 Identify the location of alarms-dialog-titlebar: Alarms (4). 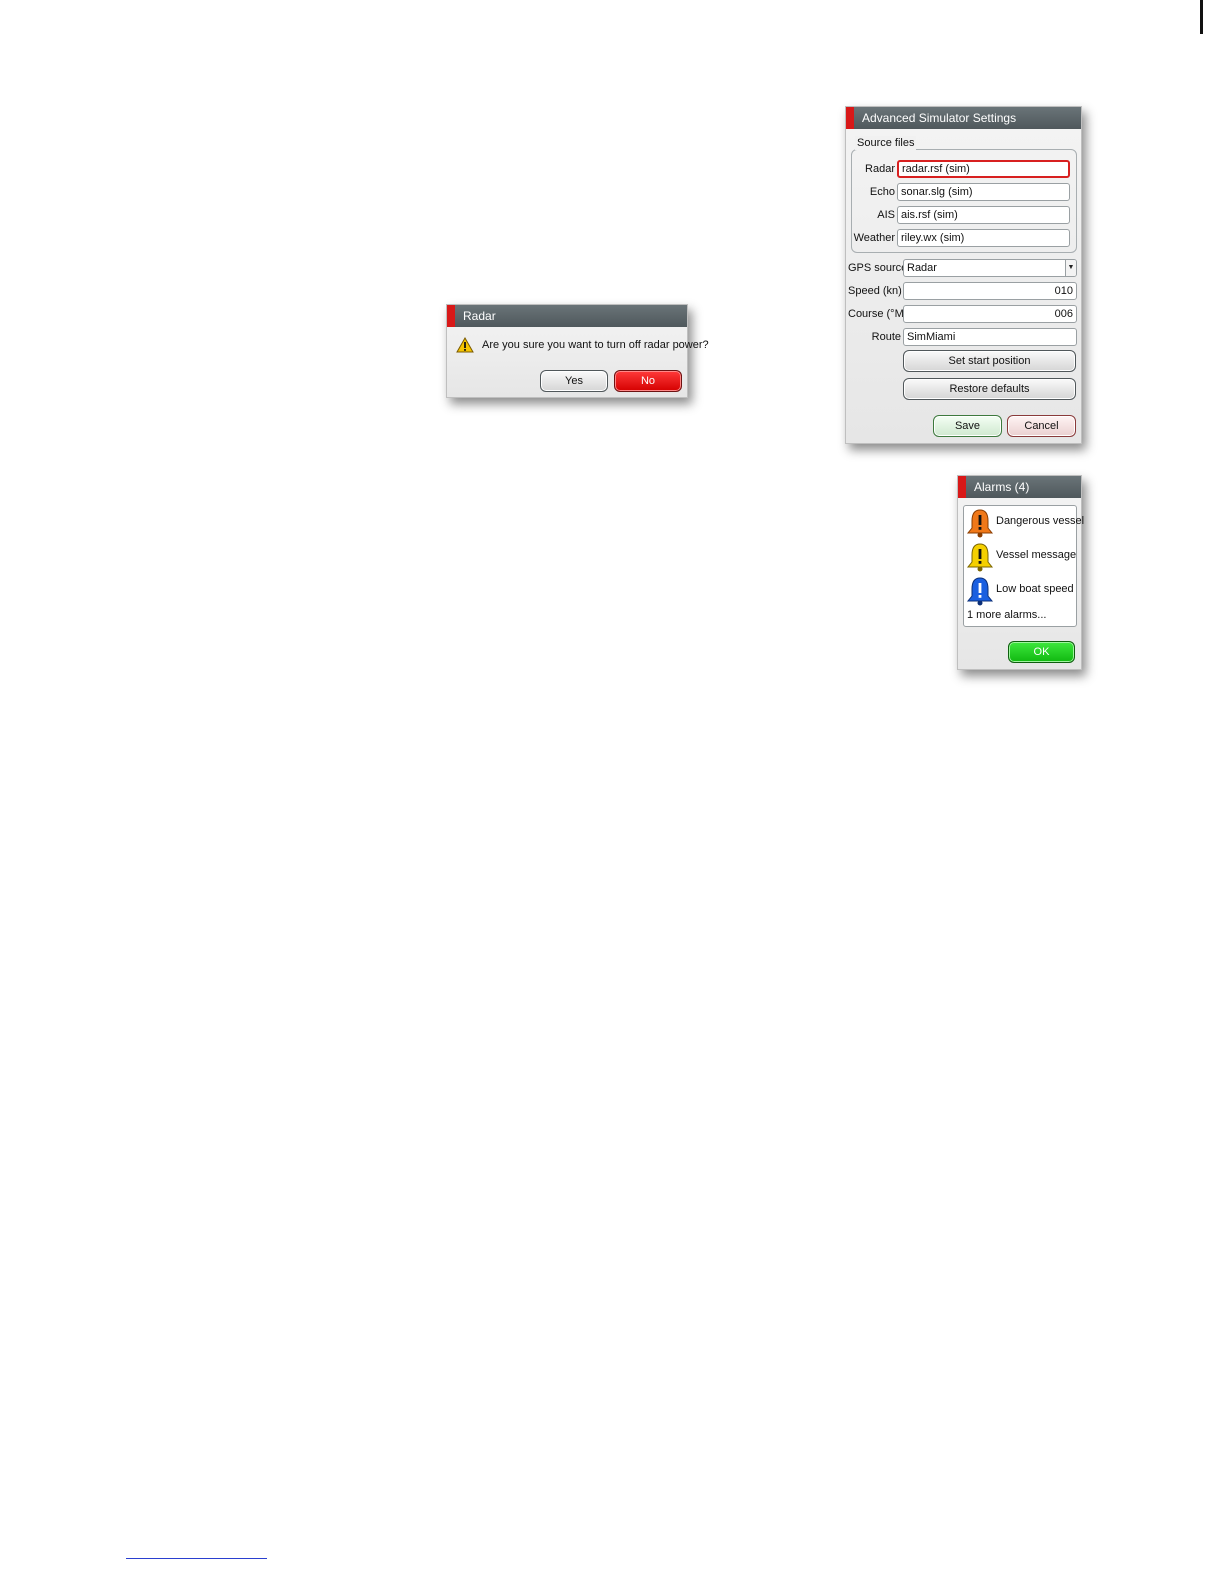
(1019, 487).